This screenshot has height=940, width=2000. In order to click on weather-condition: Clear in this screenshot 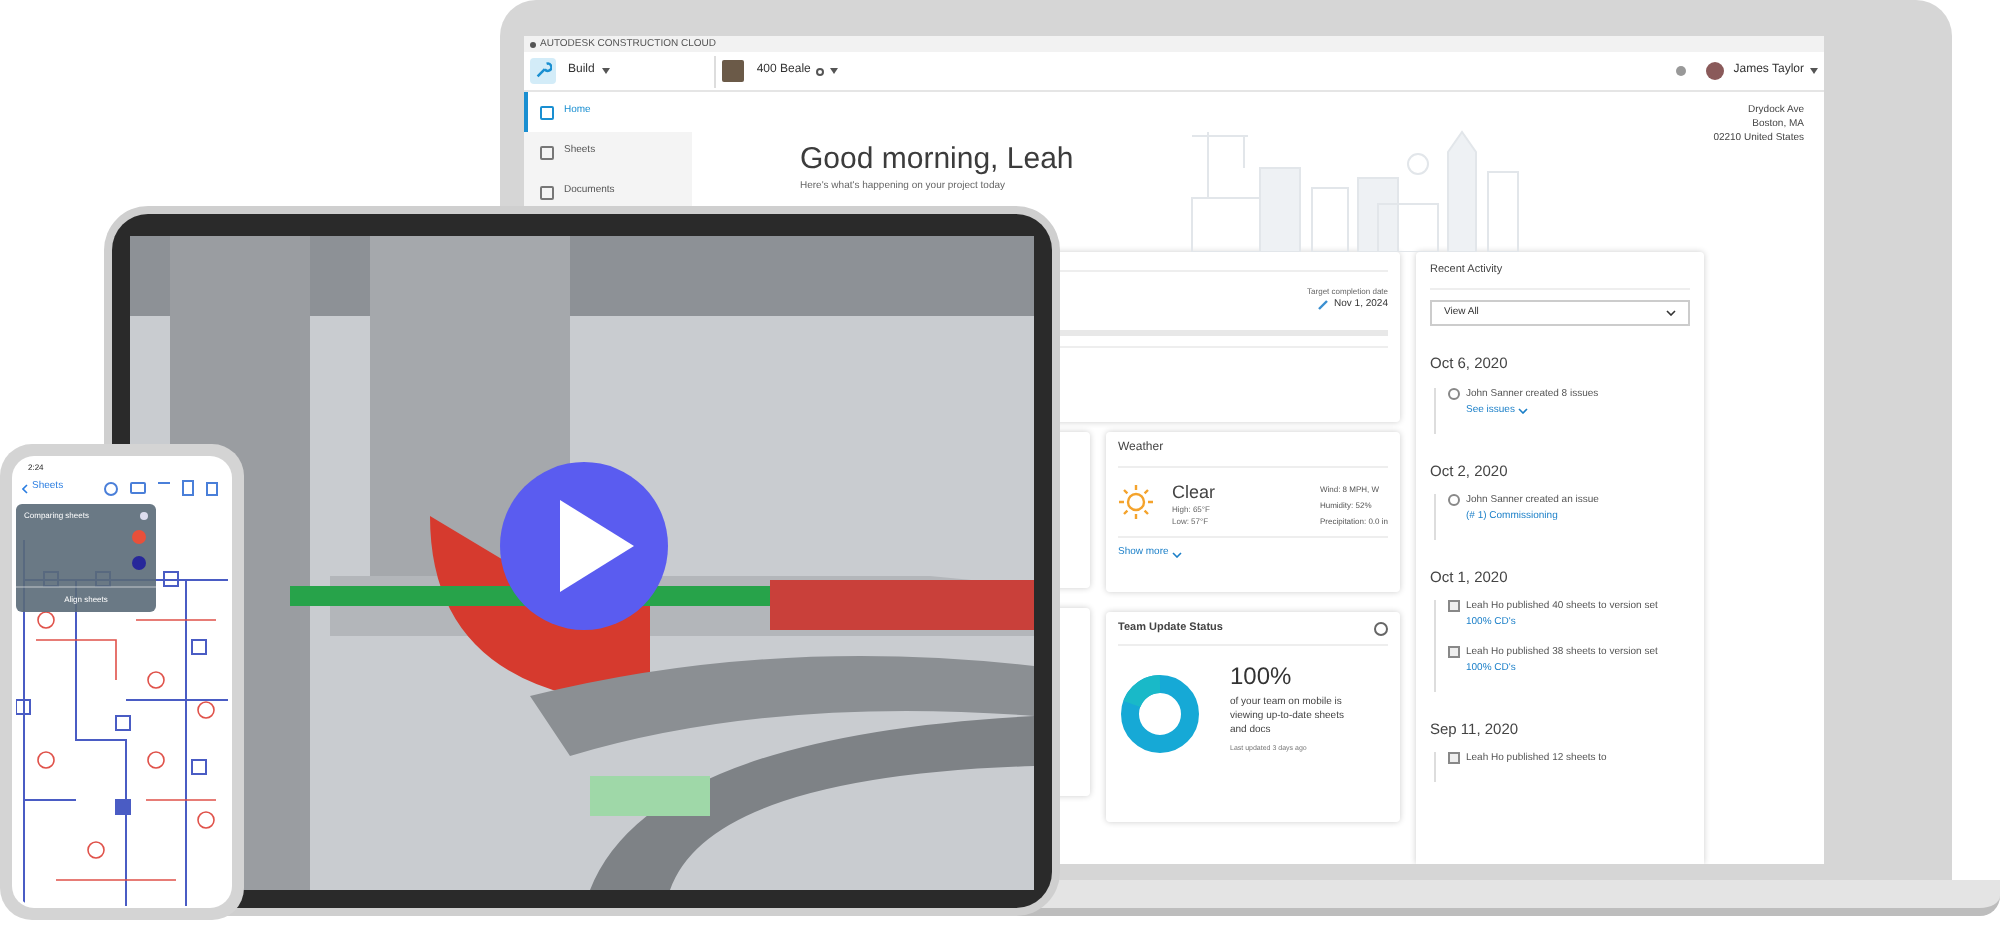, I will do `click(1194, 493)`.